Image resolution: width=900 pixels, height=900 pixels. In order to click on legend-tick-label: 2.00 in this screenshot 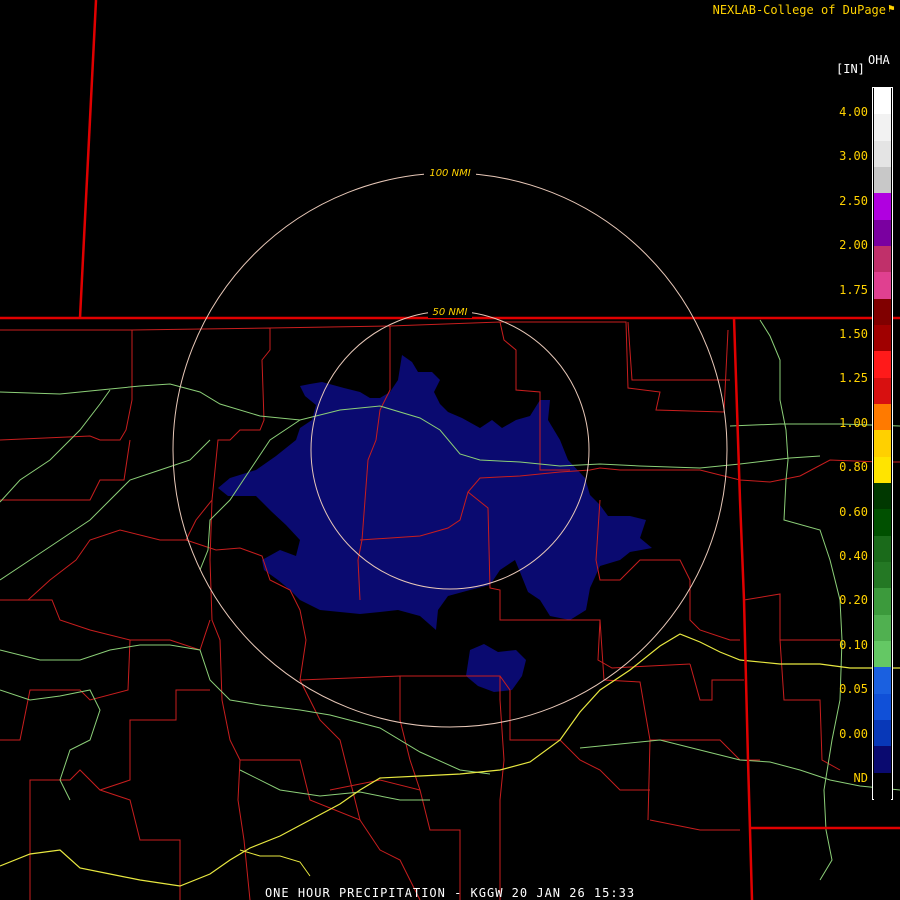, I will do `click(853, 245)`.